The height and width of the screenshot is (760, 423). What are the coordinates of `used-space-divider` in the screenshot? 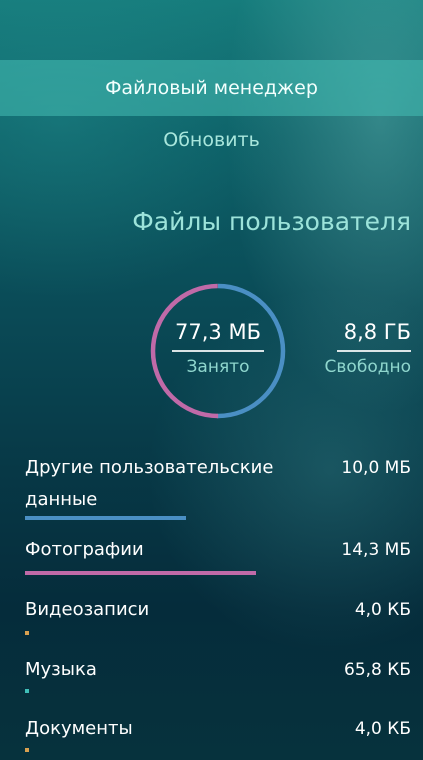 It's located at (218, 351).